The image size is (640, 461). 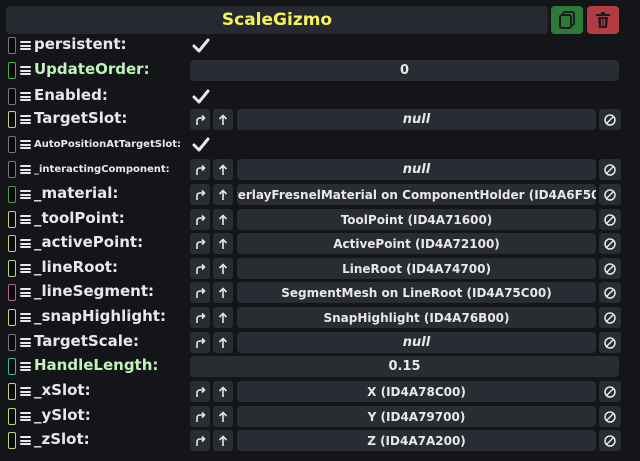 I want to click on field-row: _lineRoot: LineRoot (ID4A74700), so click(x=320, y=269).